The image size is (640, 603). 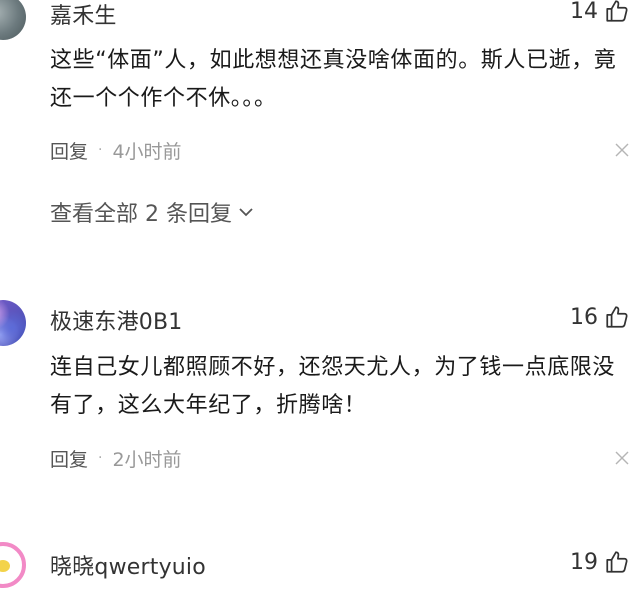 I want to click on avatar-emoji, so click(x=5, y=566).